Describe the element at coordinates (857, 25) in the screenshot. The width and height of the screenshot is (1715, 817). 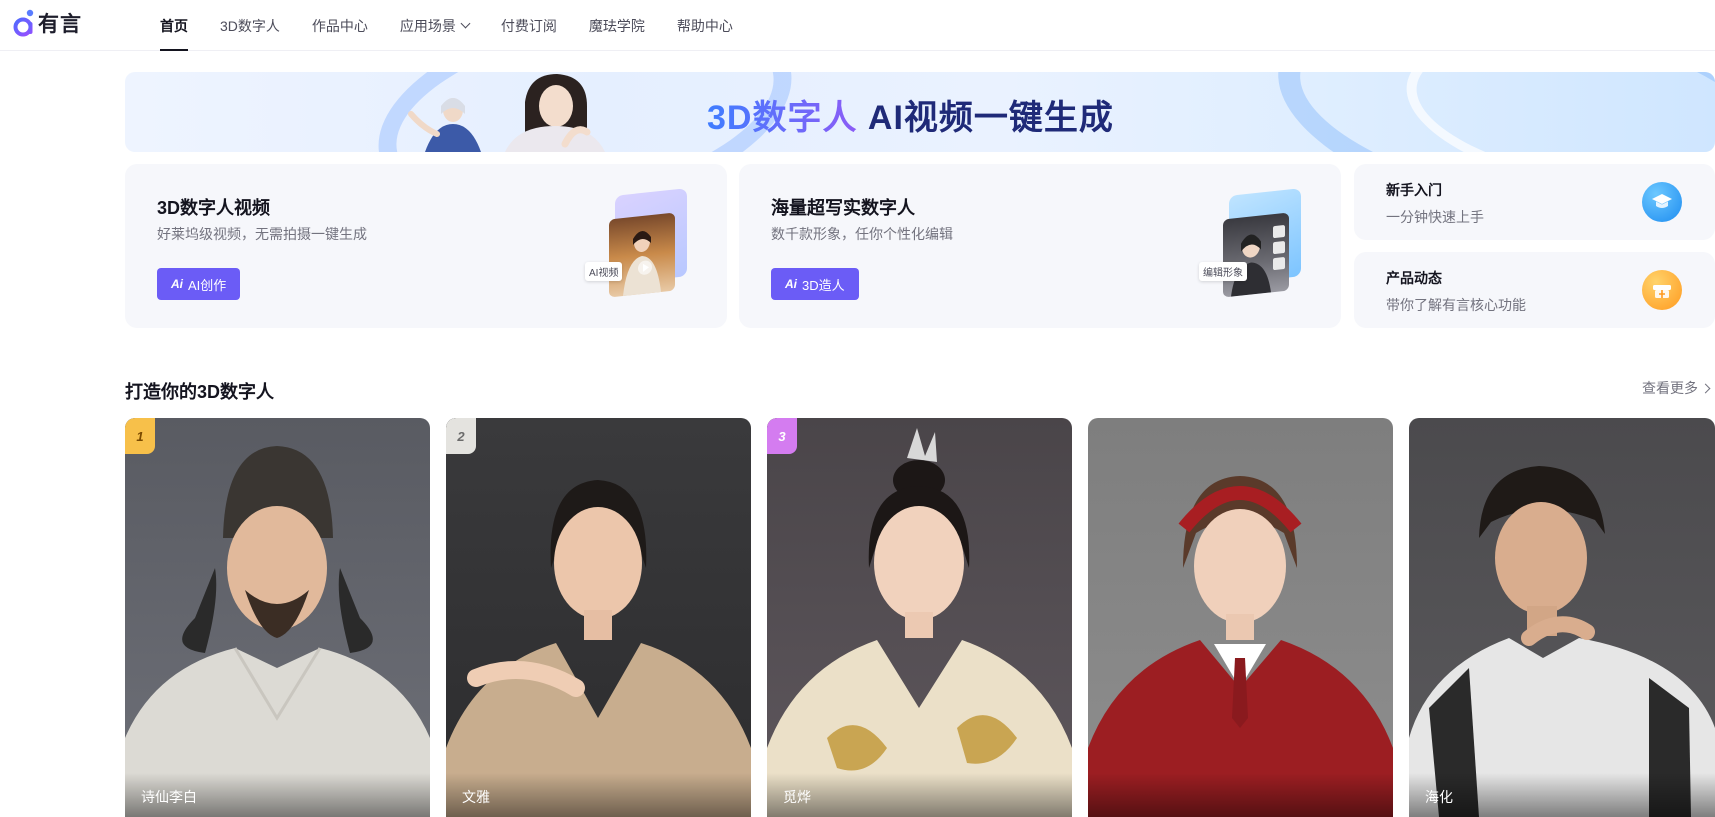
I see `top-navigation-bar: 有言 首页 3D数字人 作品中心 应用场景 付费订阅 魔珐学院 帮助中心` at that location.